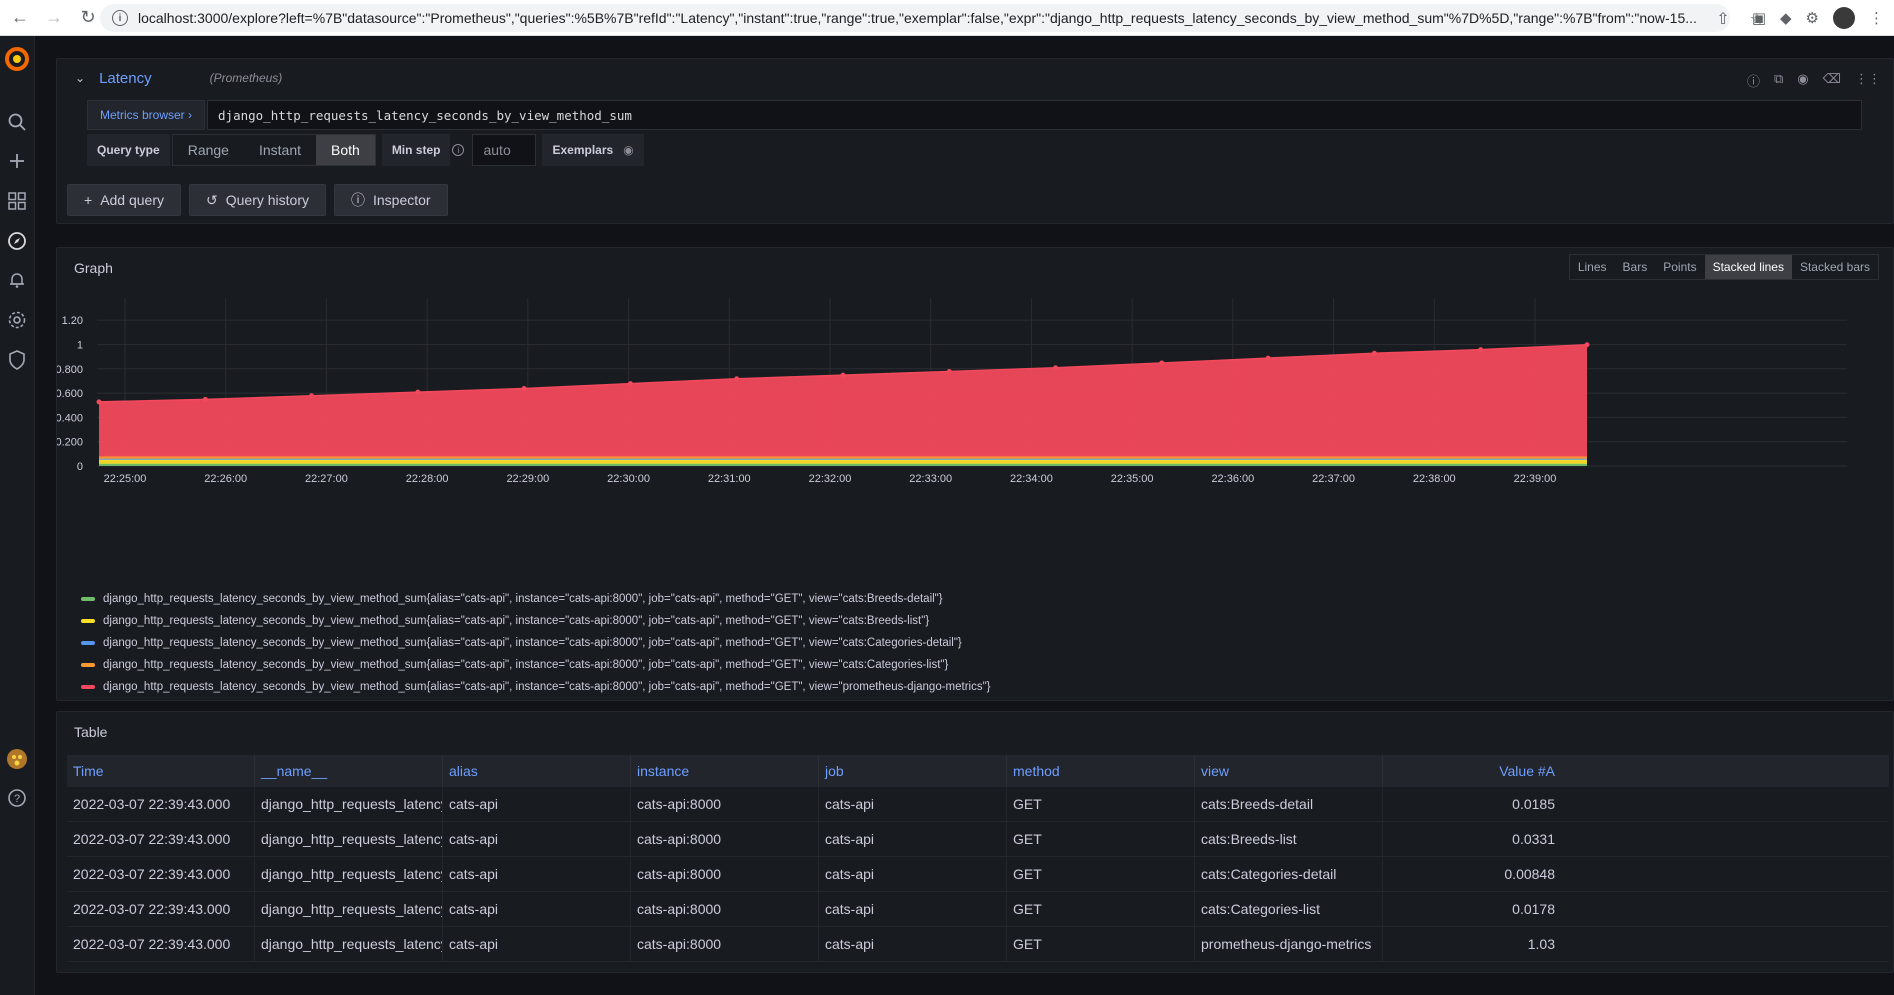 This screenshot has width=1894, height=995. What do you see at coordinates (1786, 18) in the screenshot?
I see `extension-icon: ◆` at bounding box center [1786, 18].